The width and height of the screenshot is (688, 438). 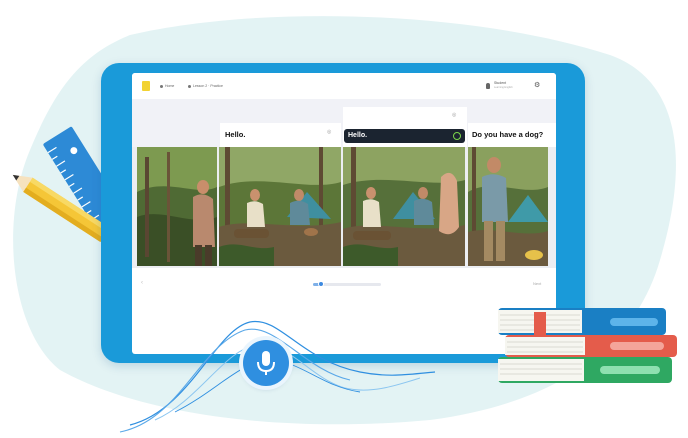 I want to click on microphone-button, so click(x=266, y=363).